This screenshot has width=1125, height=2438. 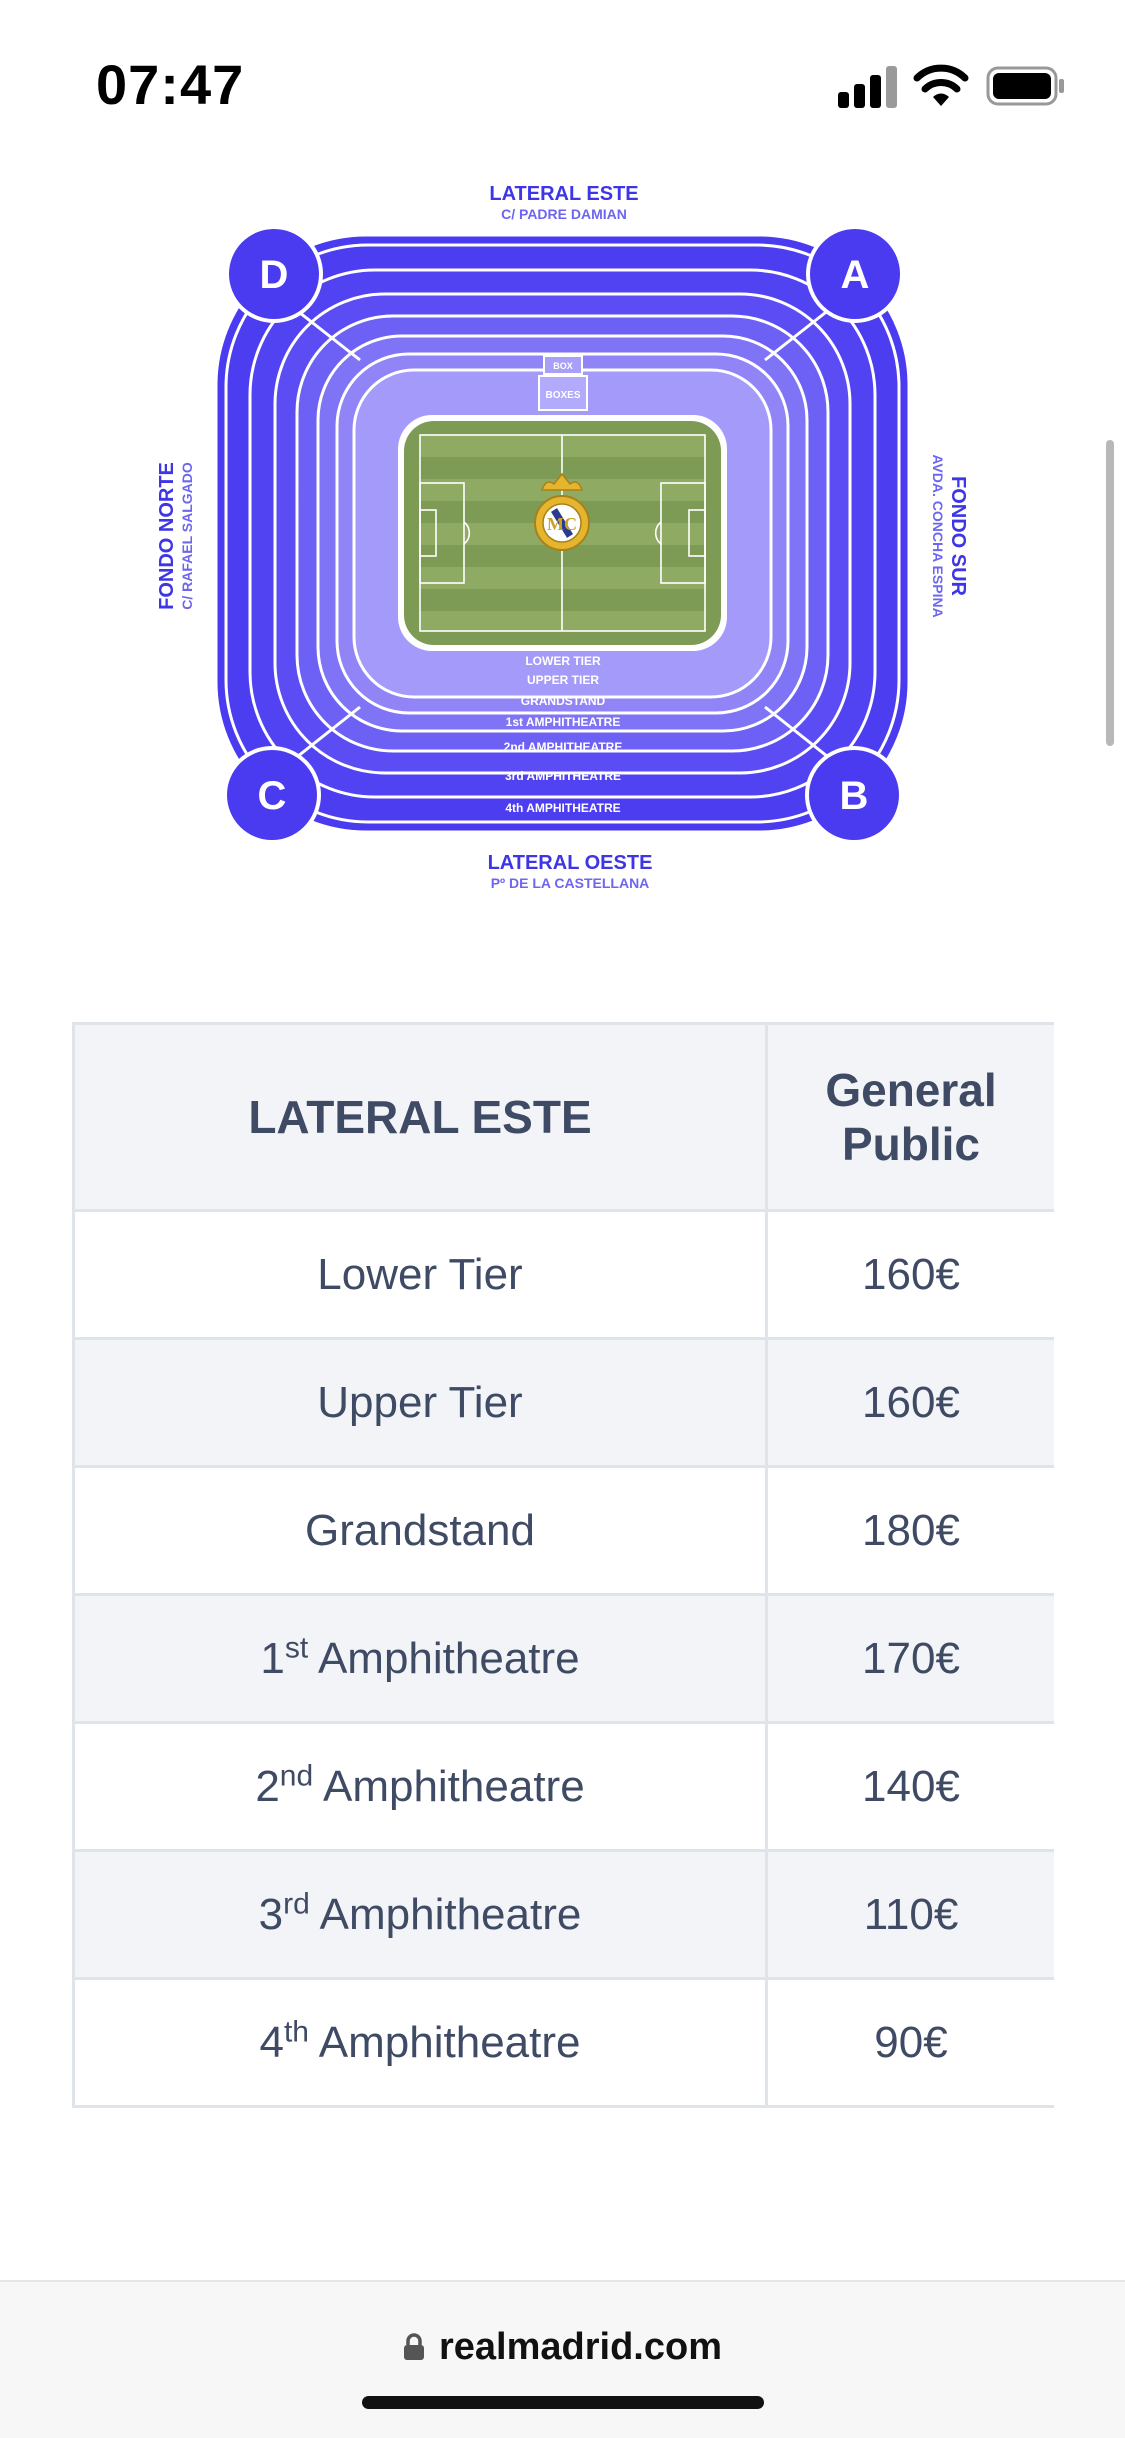 I want to click on section-ordinal-suffix: st, so click(x=296, y=1647).